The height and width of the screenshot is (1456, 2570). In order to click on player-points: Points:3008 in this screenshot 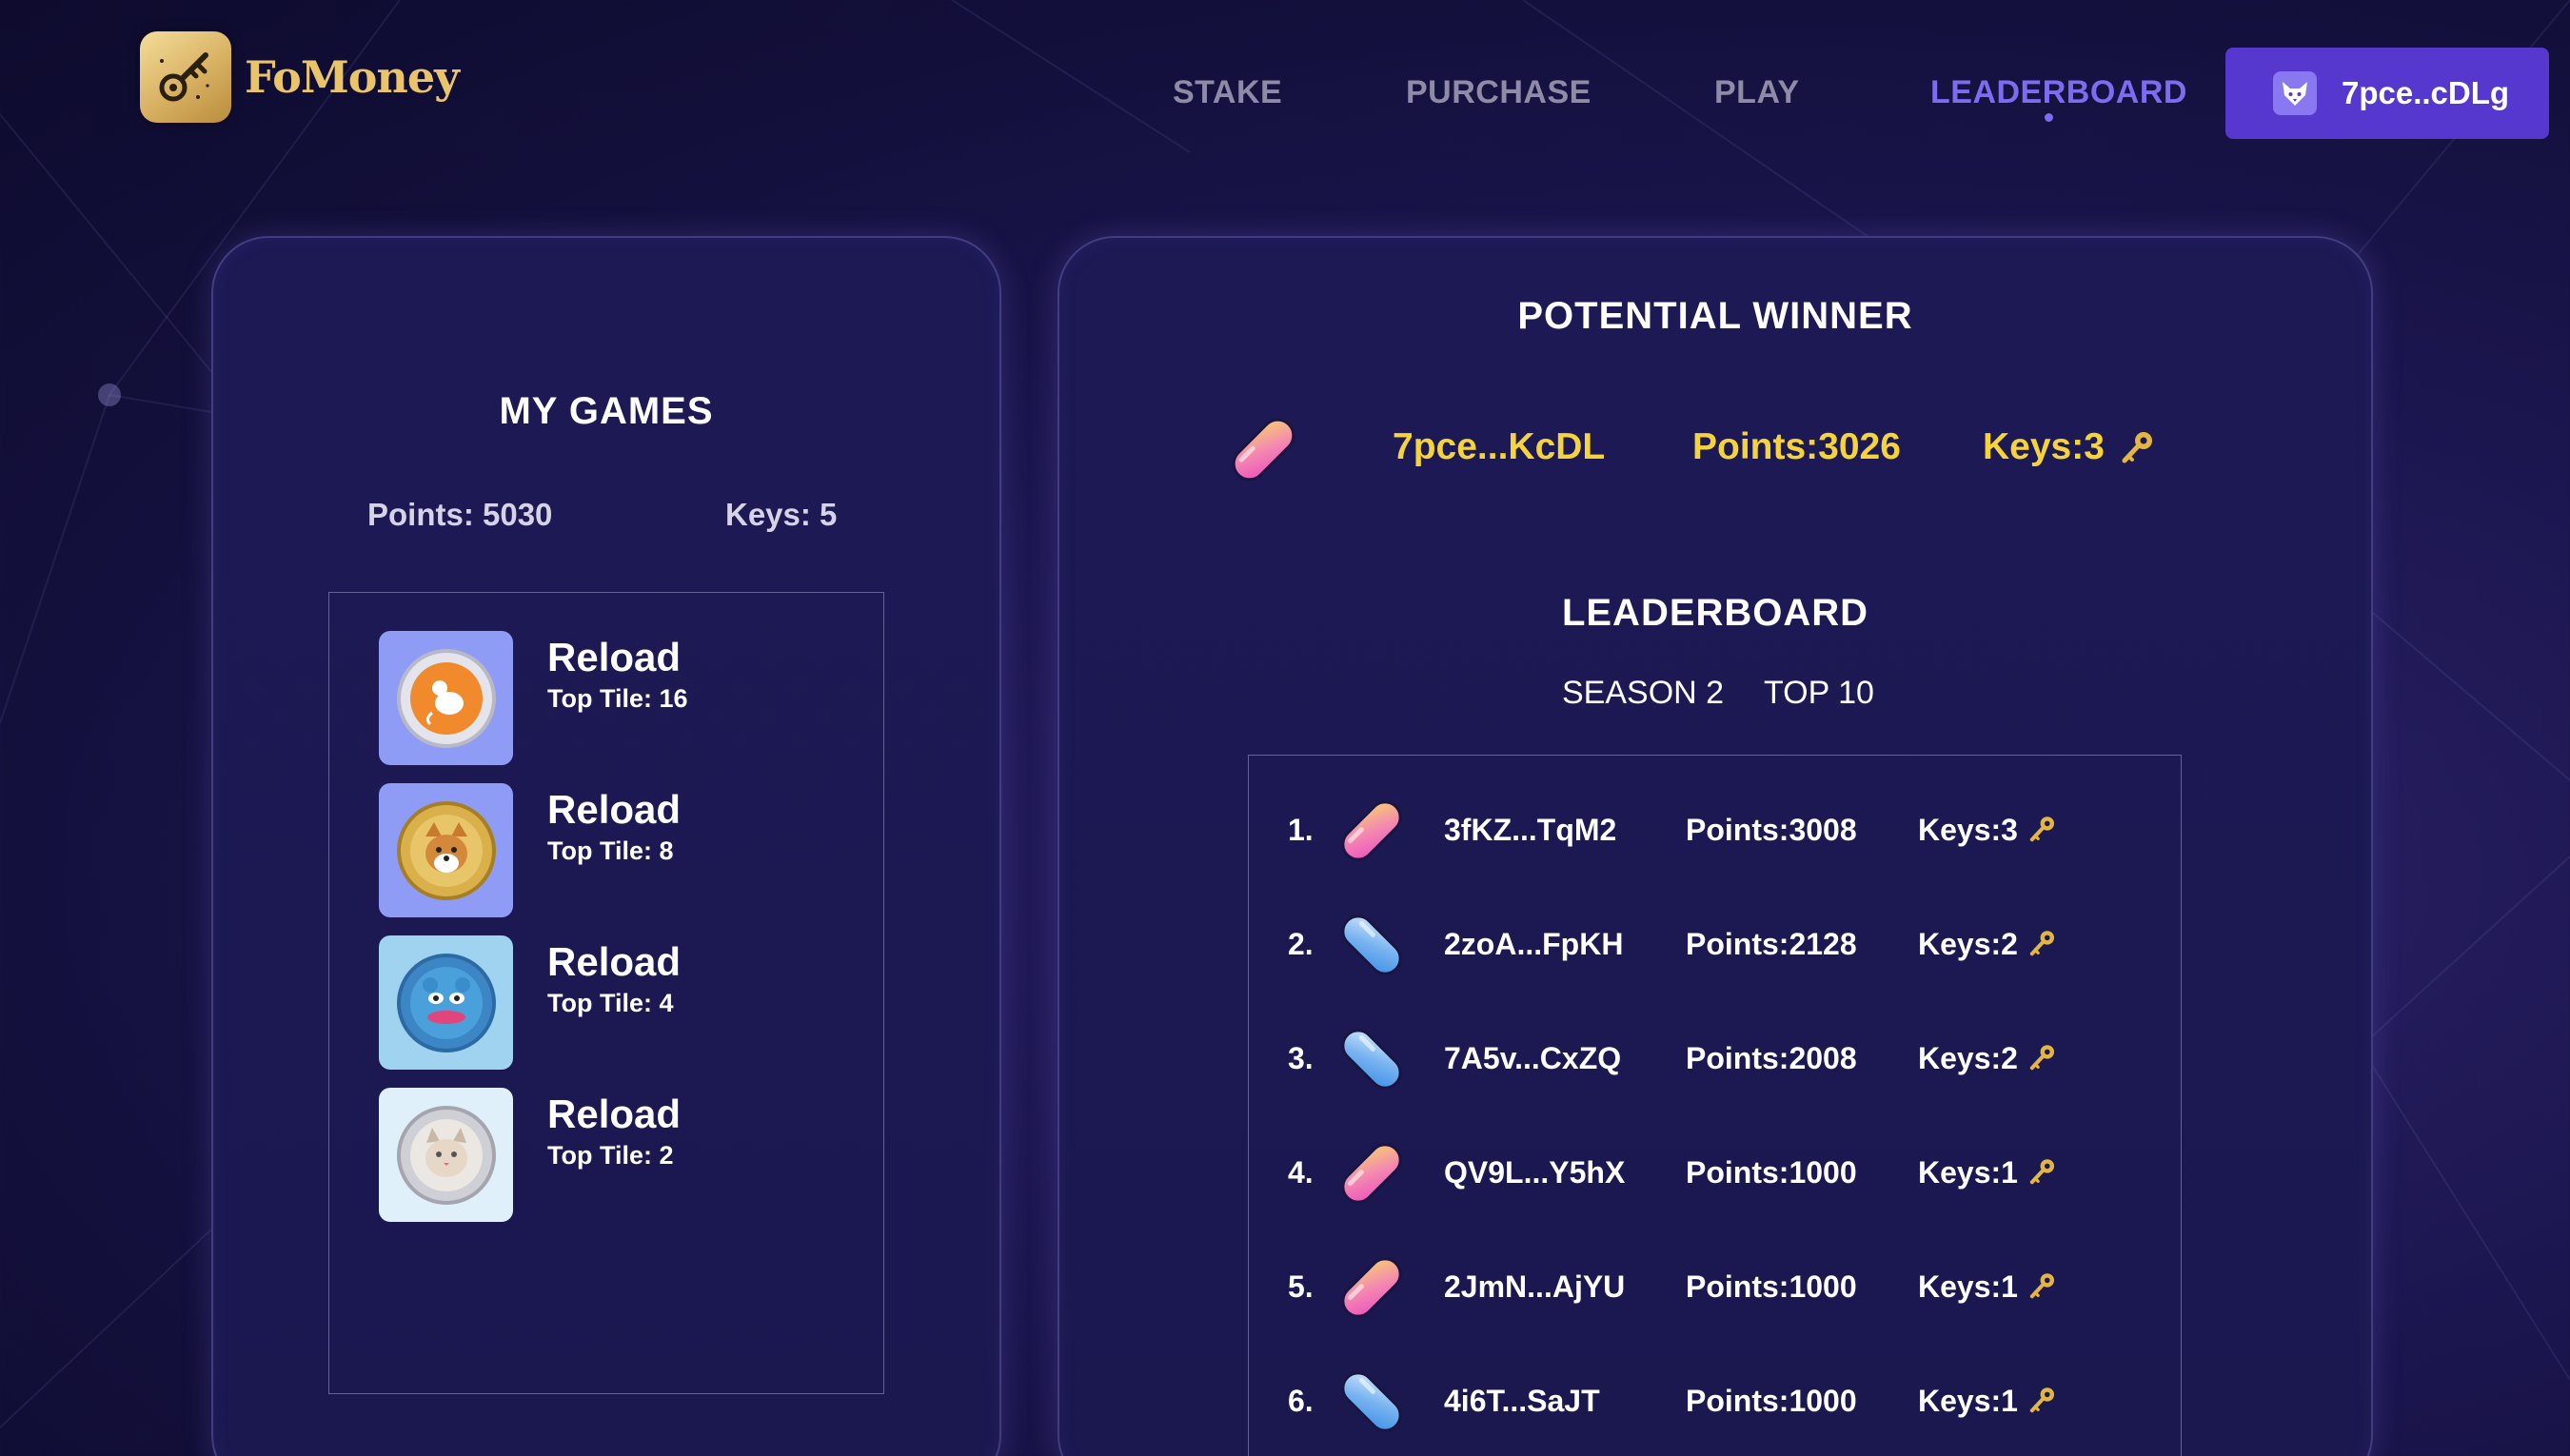, I will do `click(1771, 830)`.